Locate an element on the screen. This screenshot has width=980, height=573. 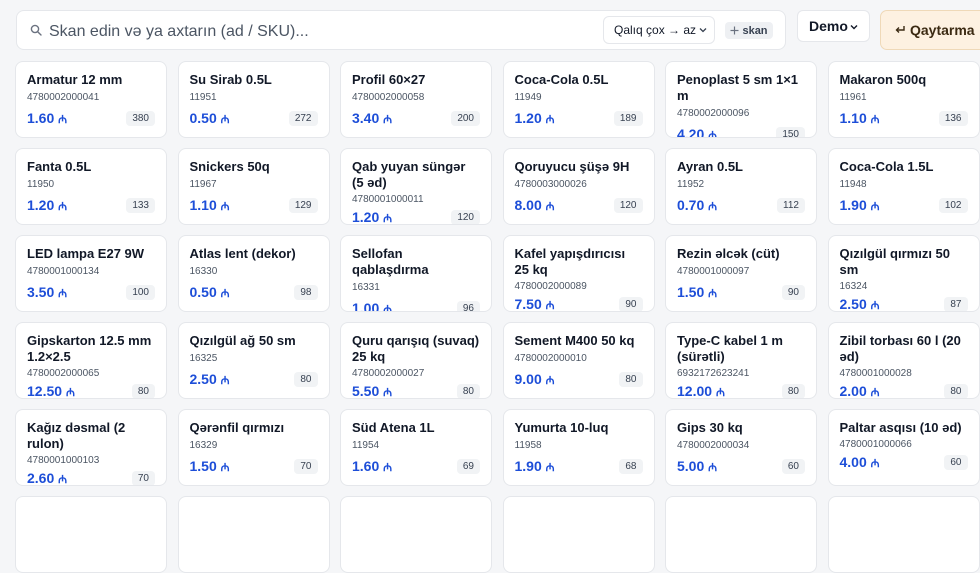
price-value: 1.90 is located at coordinates (853, 205).